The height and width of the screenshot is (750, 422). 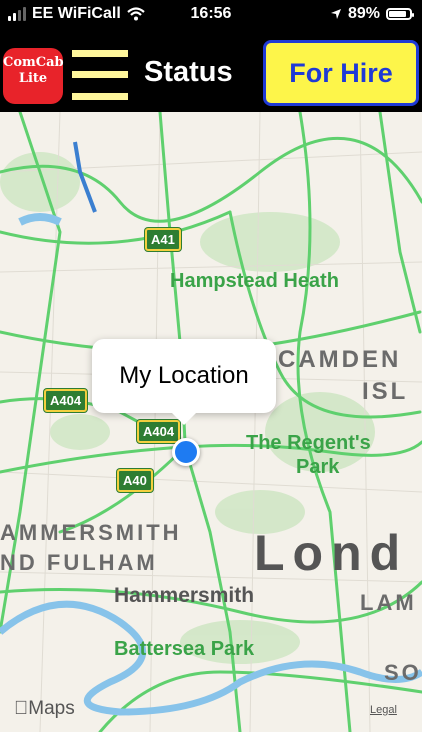 I want to click on battery-percent: 89%, so click(x=363, y=13).